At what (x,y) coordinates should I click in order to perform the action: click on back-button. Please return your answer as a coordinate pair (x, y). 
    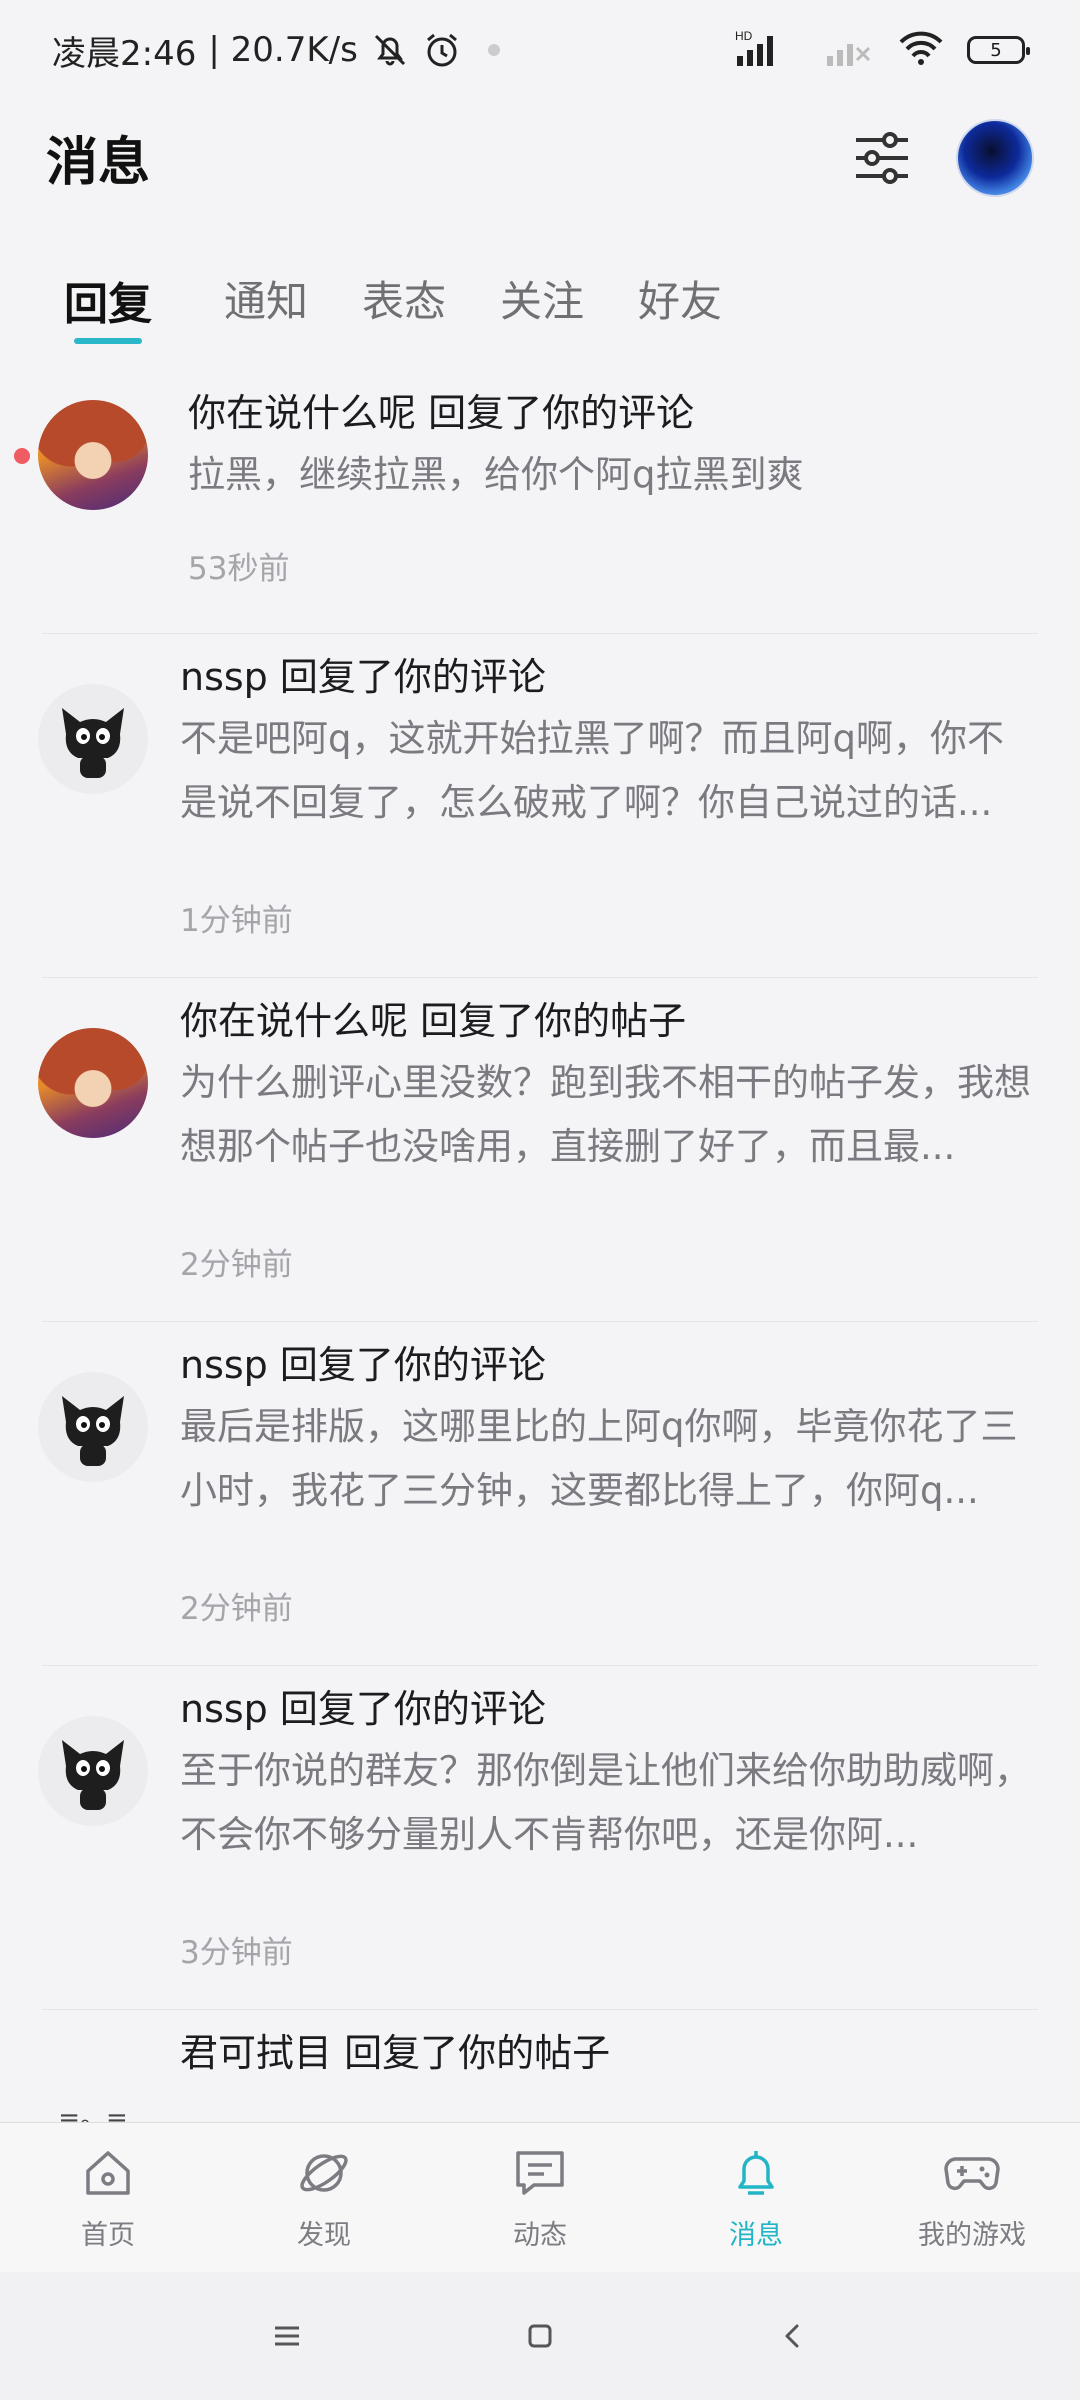
    Looking at the image, I should click on (793, 2336).